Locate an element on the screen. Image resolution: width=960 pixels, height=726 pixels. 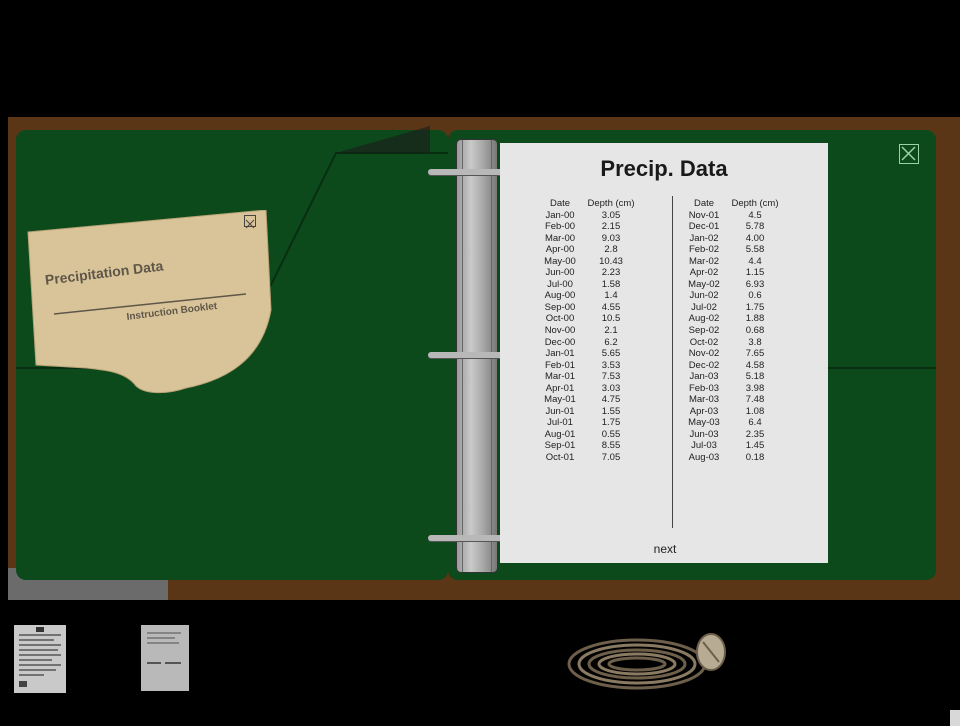
cell-depth: 2.23 is located at coordinates (611, 273).